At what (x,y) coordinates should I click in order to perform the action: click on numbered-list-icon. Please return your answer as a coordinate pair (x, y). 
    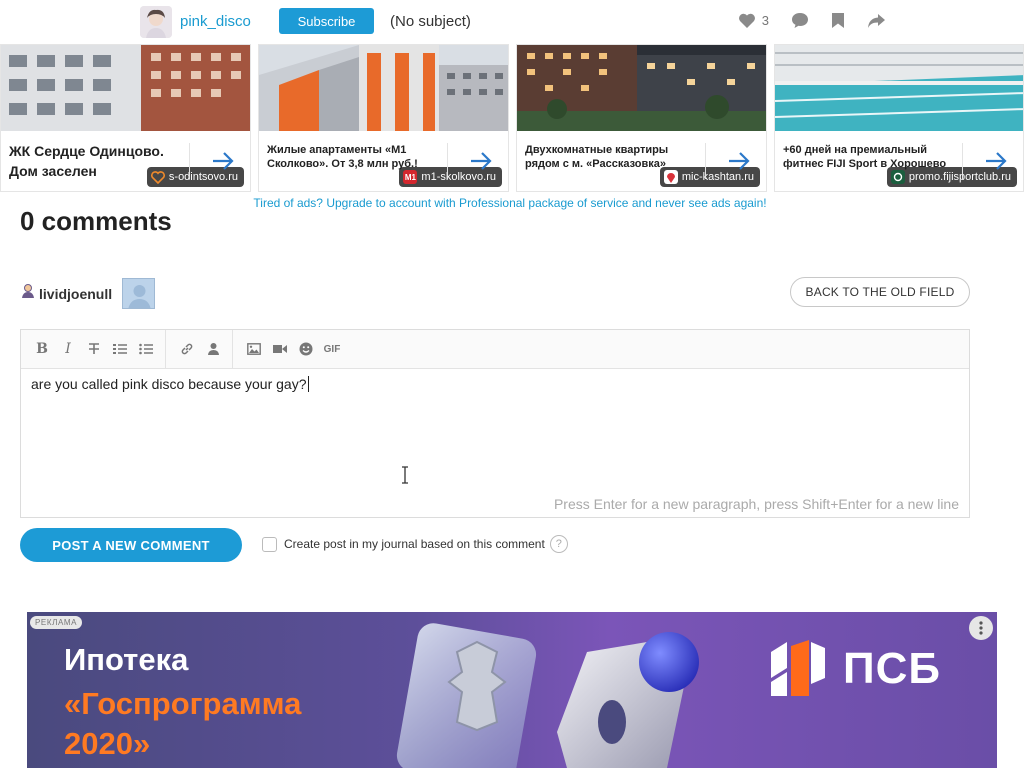
    Looking at the image, I should click on (120, 349).